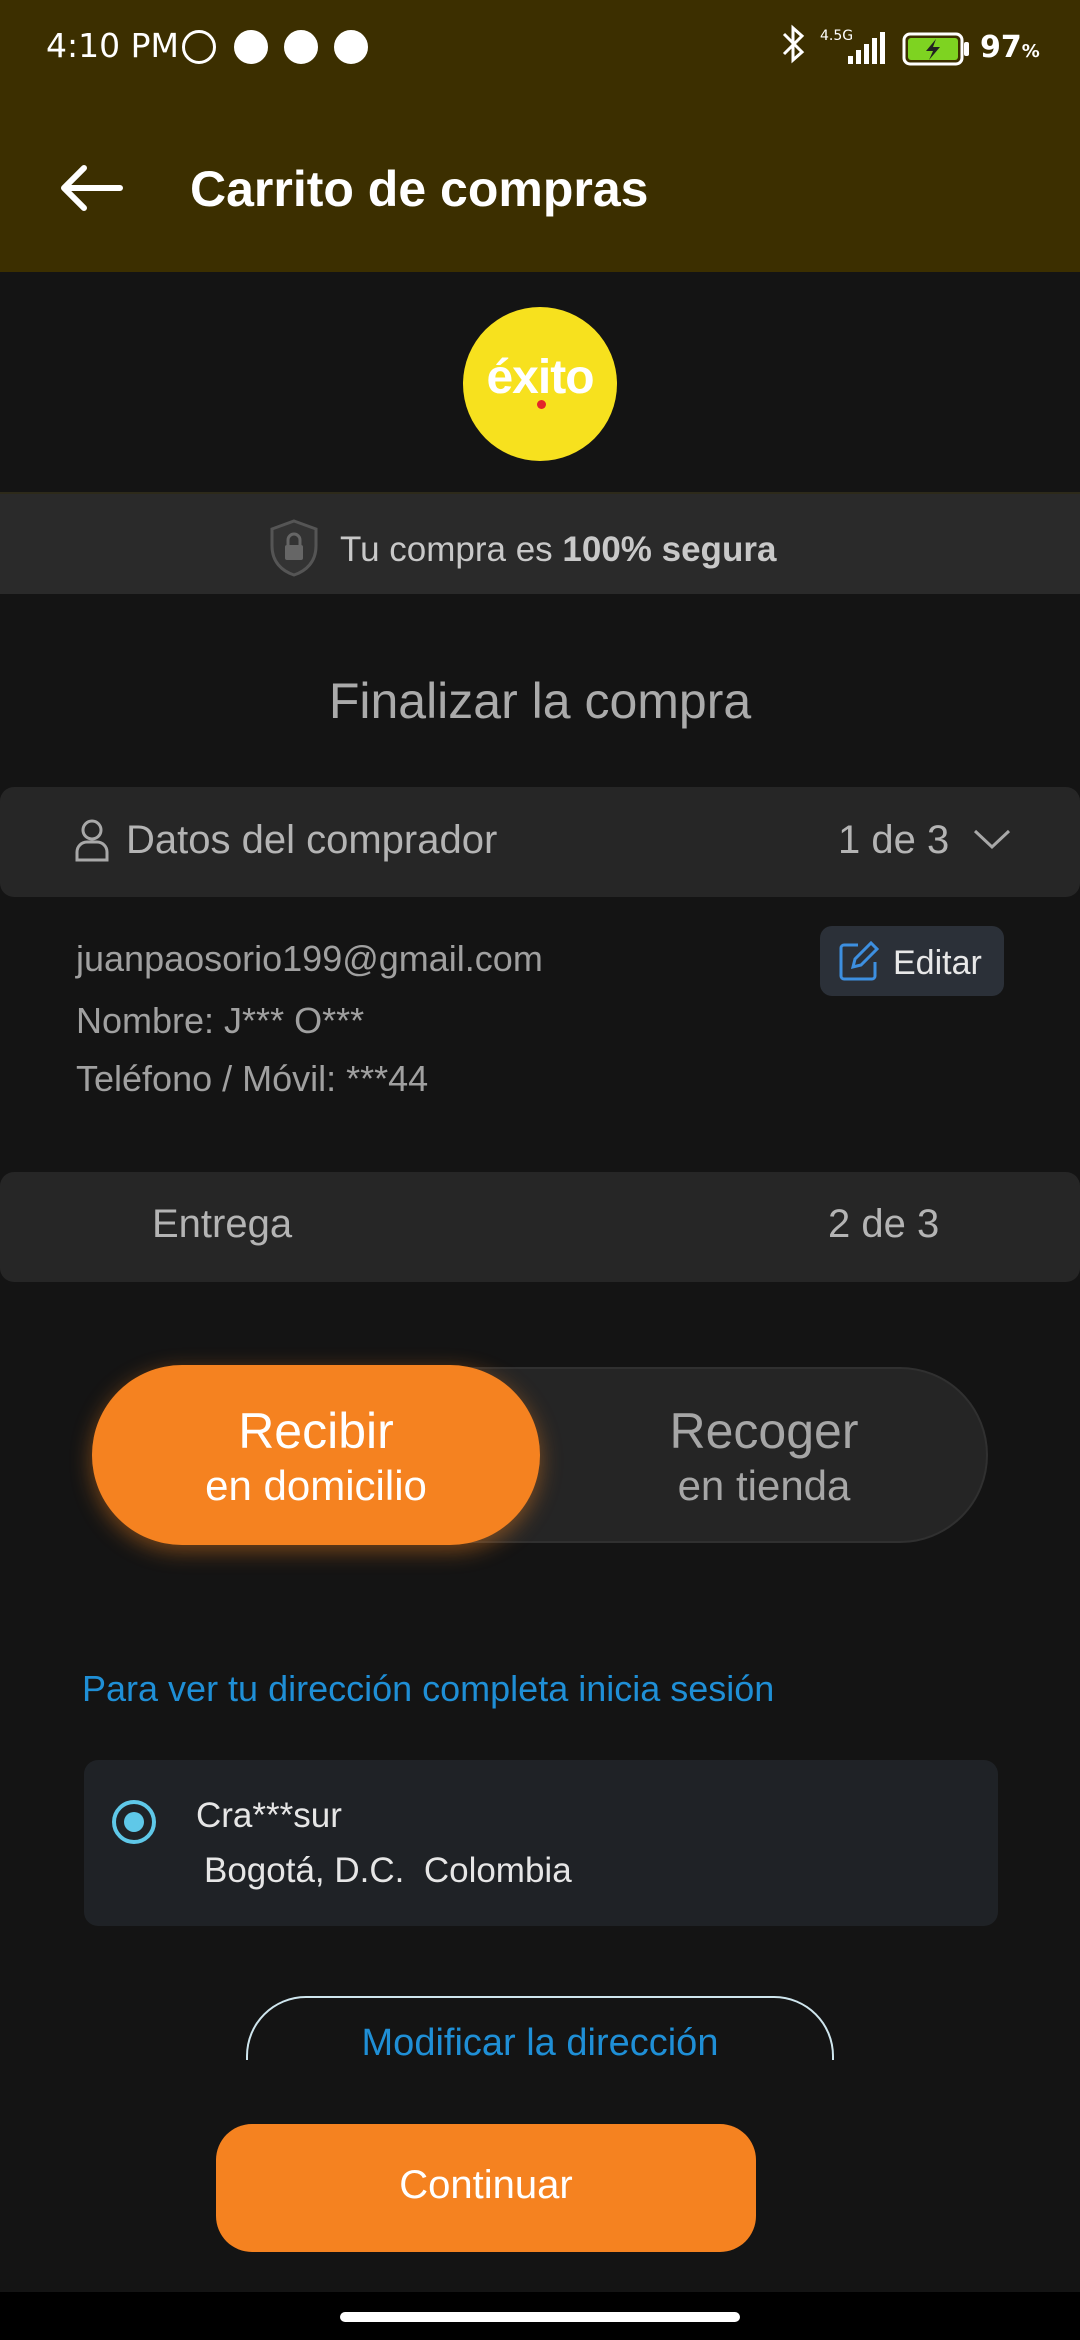 This screenshot has height=2340, width=1080. Describe the element at coordinates (541, 404) in the screenshot. I see `logo-dot` at that location.